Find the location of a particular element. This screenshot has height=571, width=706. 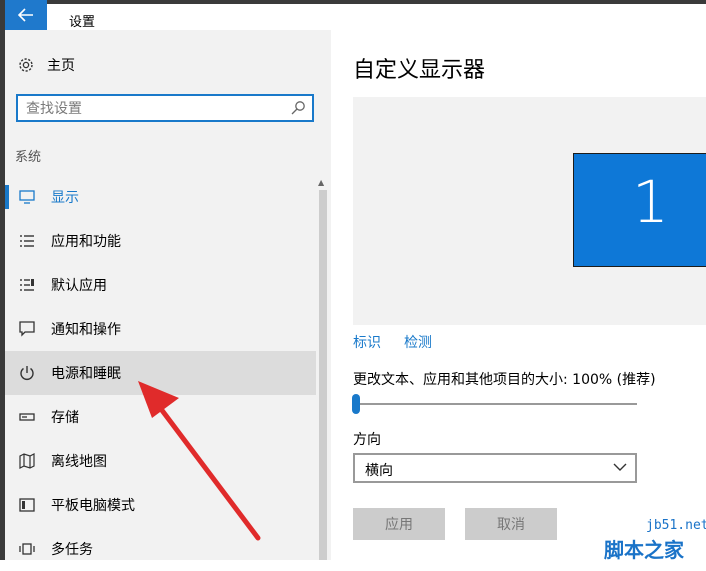

section-label: 系统 is located at coordinates (28, 157).